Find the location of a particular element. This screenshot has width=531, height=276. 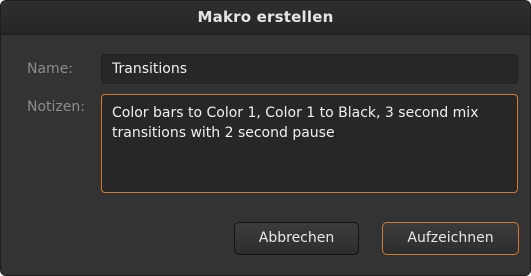

notes-label: Notizen: is located at coordinates (56, 107).